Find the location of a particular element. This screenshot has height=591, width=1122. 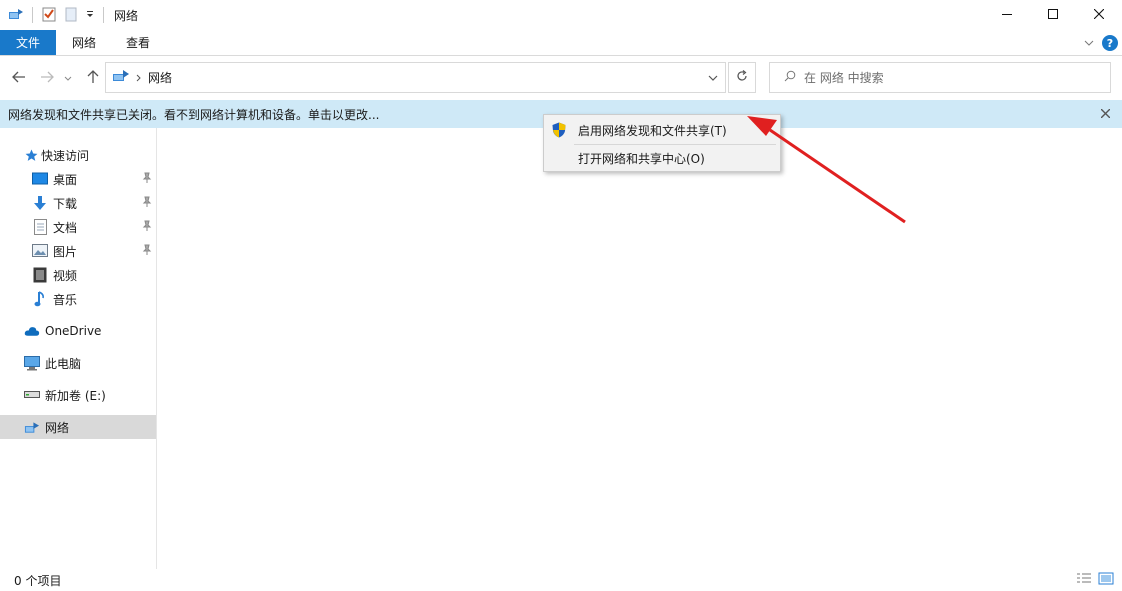

details-view-icon is located at coordinates (1084, 580).